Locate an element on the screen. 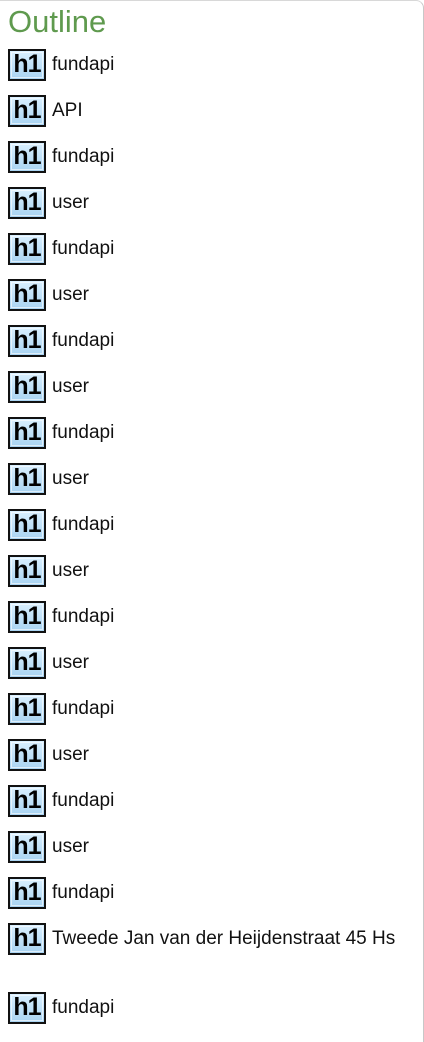 Image resolution: width=424 pixels, height=1042 pixels. panel-title: Outline is located at coordinates (57, 21).